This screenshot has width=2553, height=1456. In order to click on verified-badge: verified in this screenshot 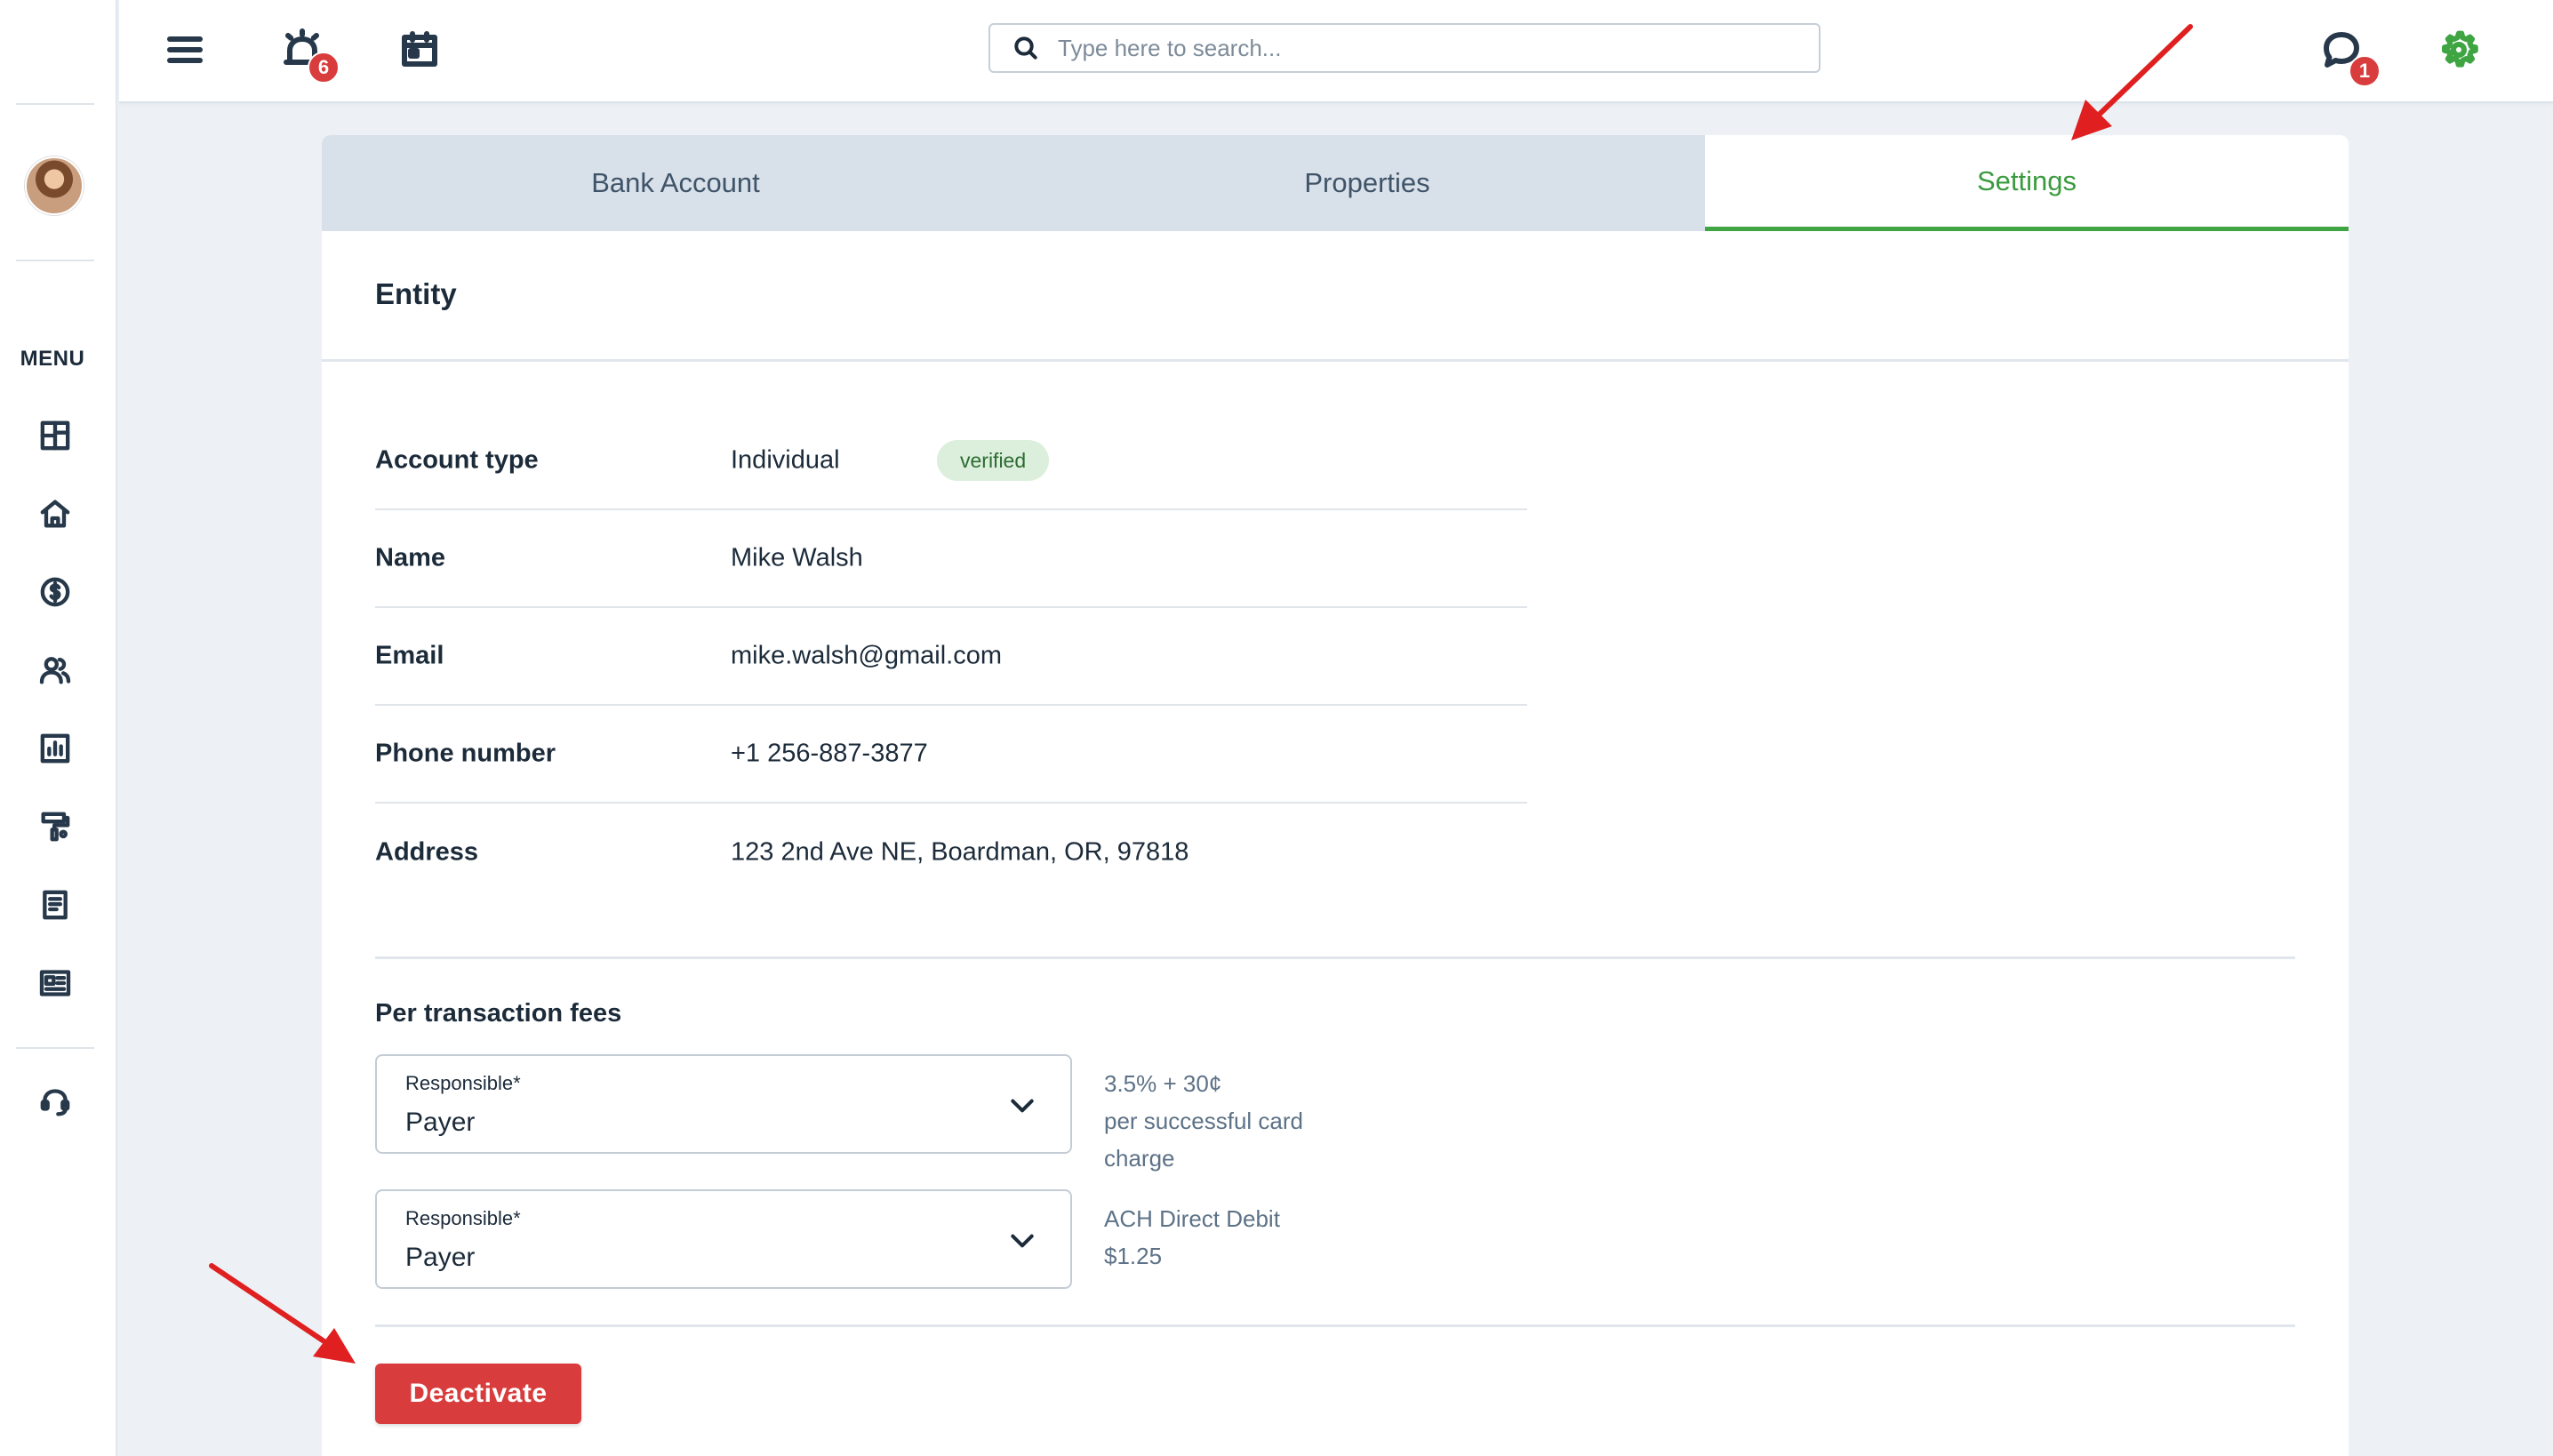, I will do `click(994, 460)`.